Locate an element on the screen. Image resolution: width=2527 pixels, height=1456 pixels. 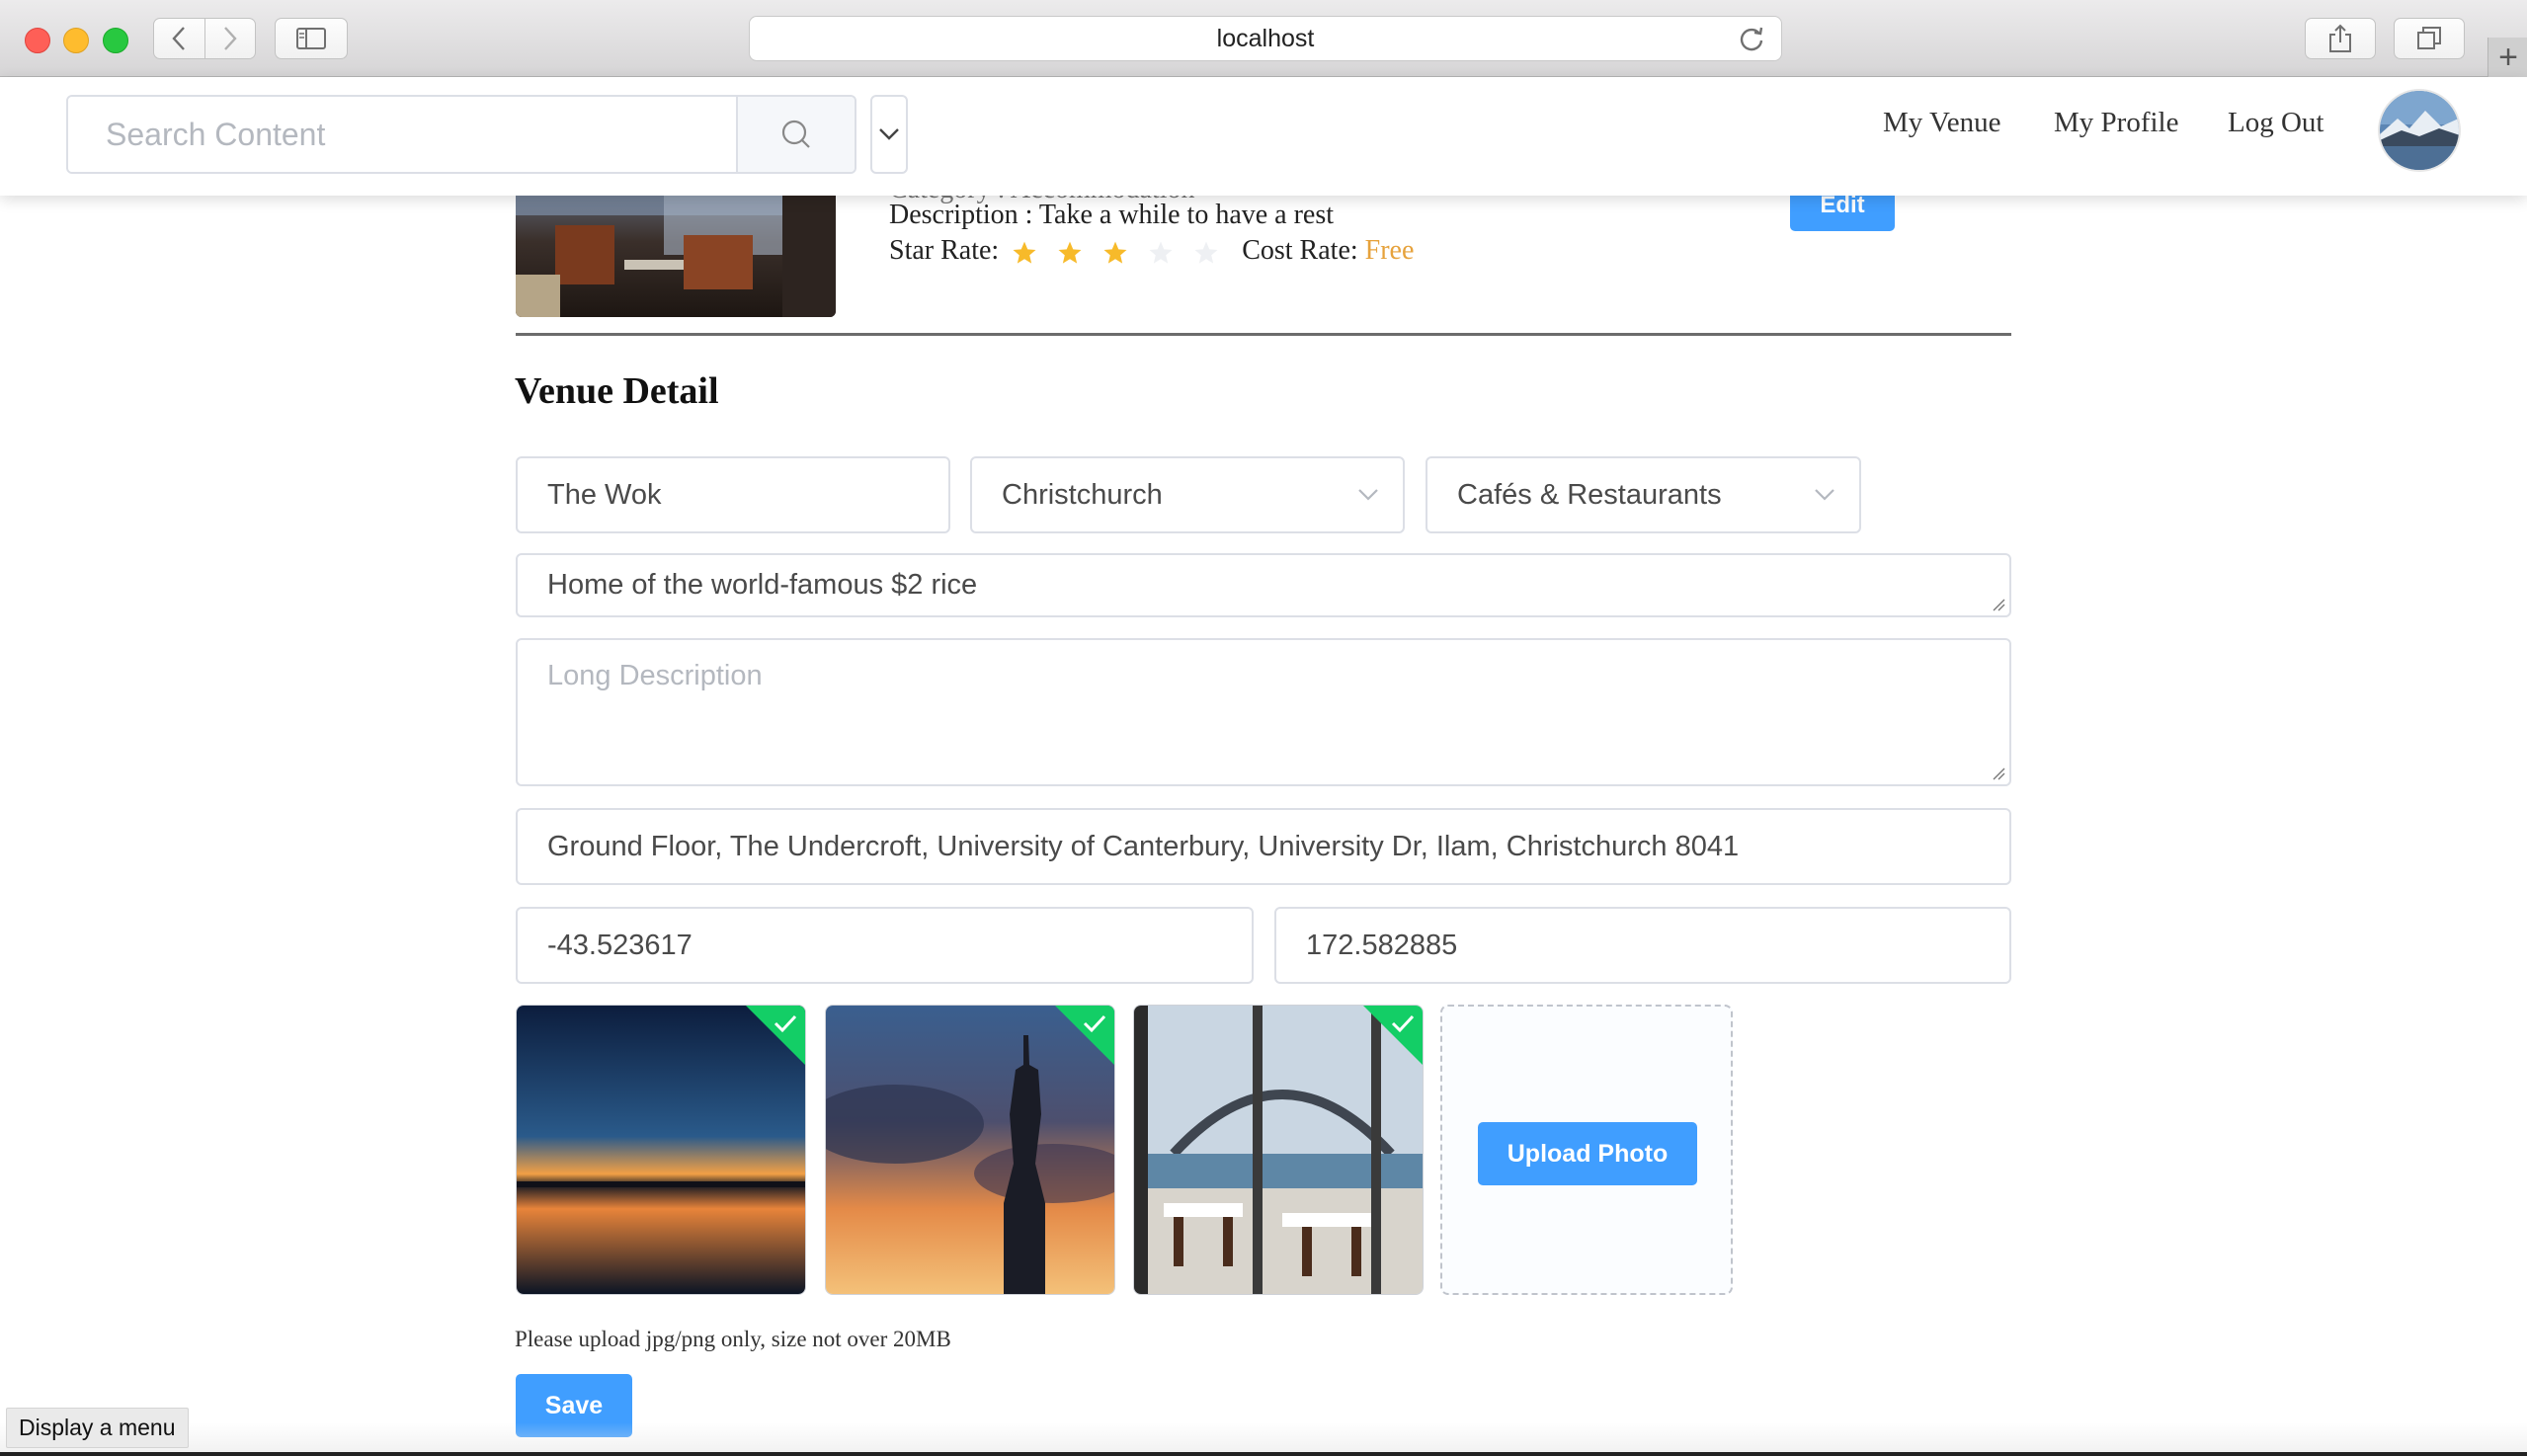
longitude-field: 172.582885 is located at coordinates (1642, 945).